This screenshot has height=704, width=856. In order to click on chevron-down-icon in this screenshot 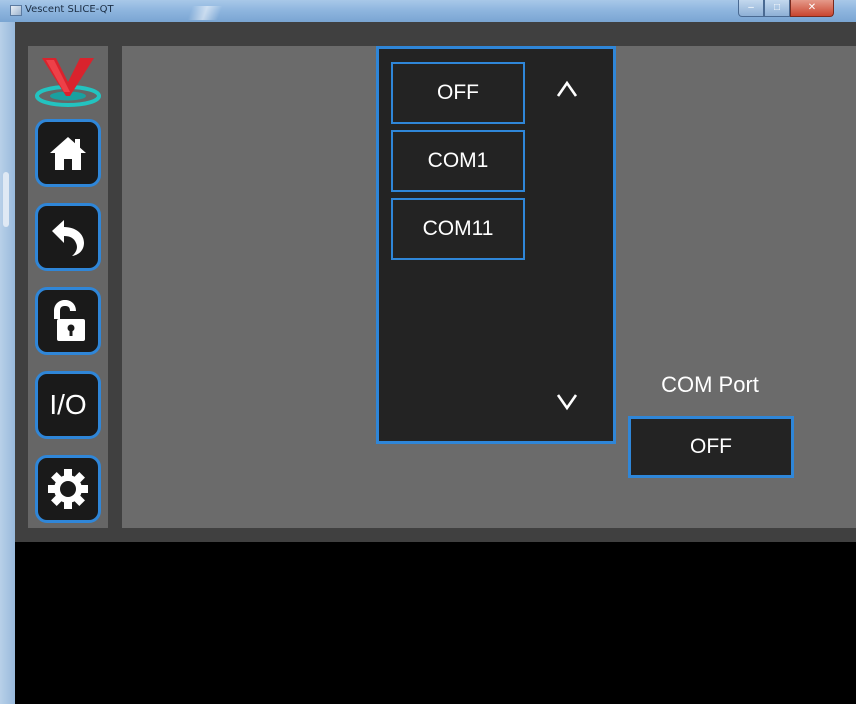, I will do `click(567, 402)`.